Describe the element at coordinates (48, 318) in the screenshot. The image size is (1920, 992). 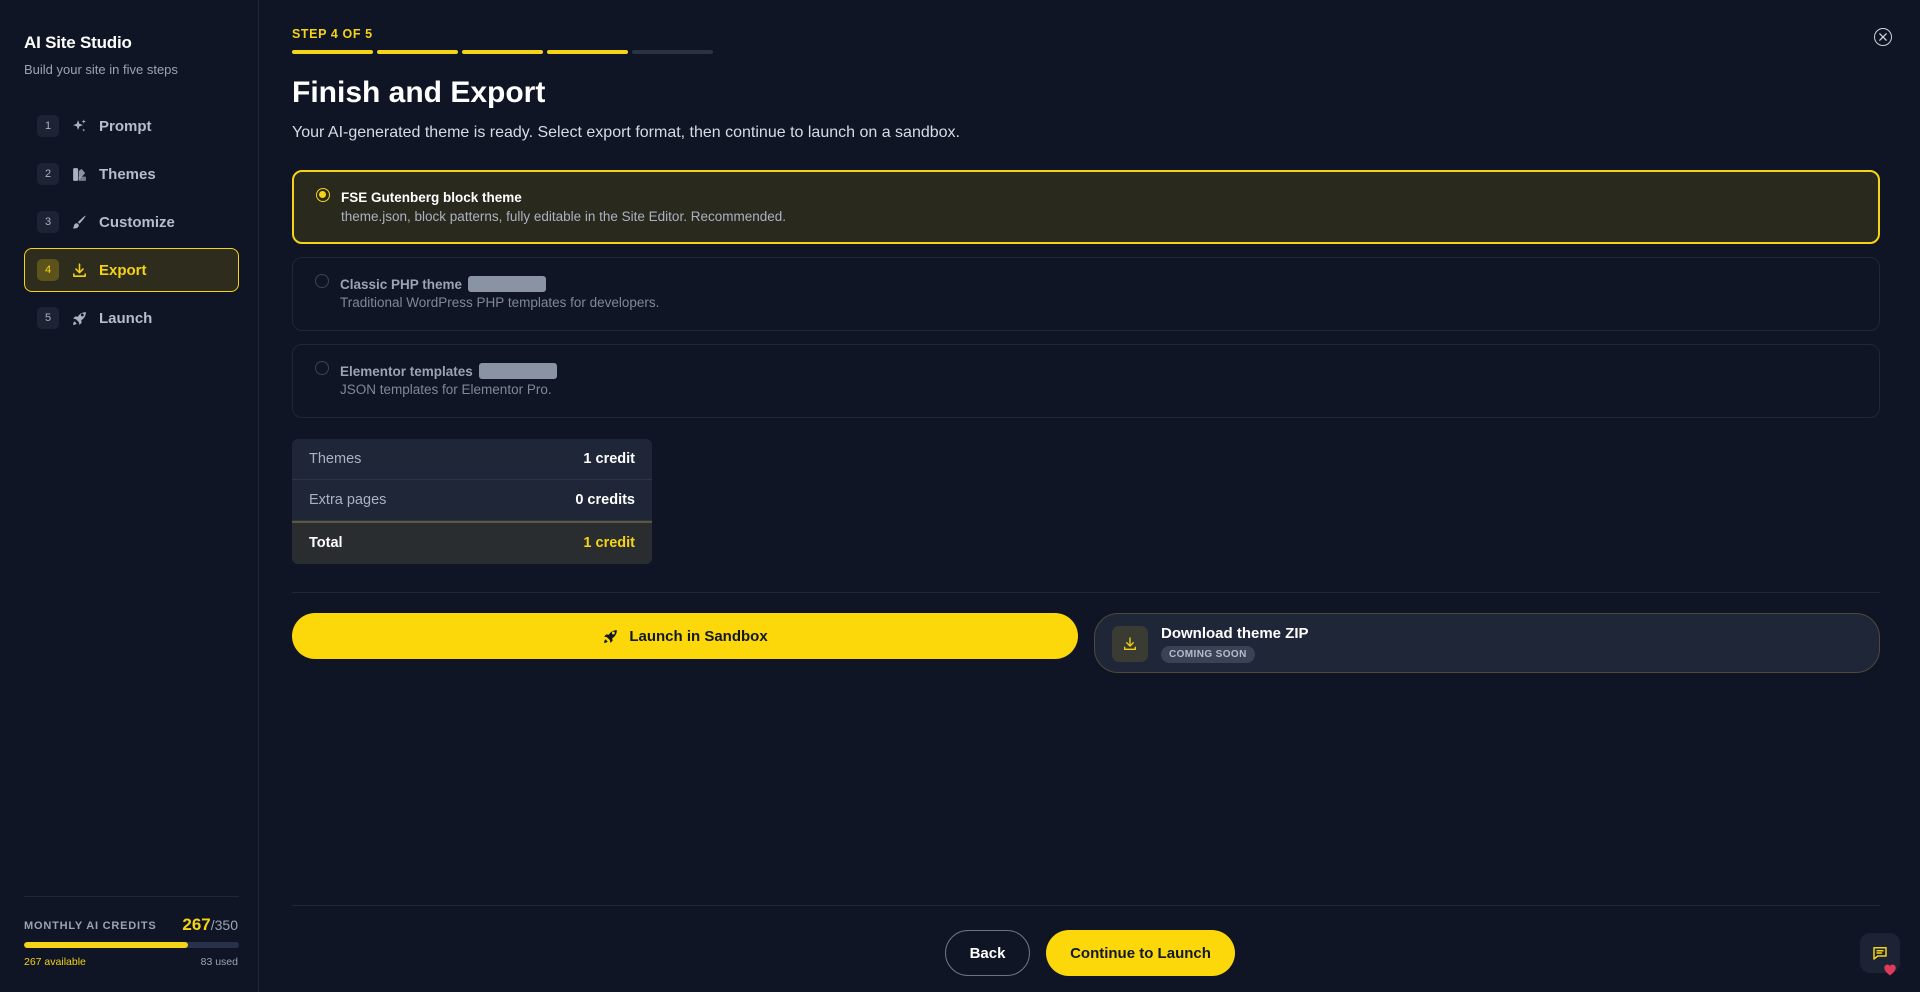
I see `step-number: 5` at that location.